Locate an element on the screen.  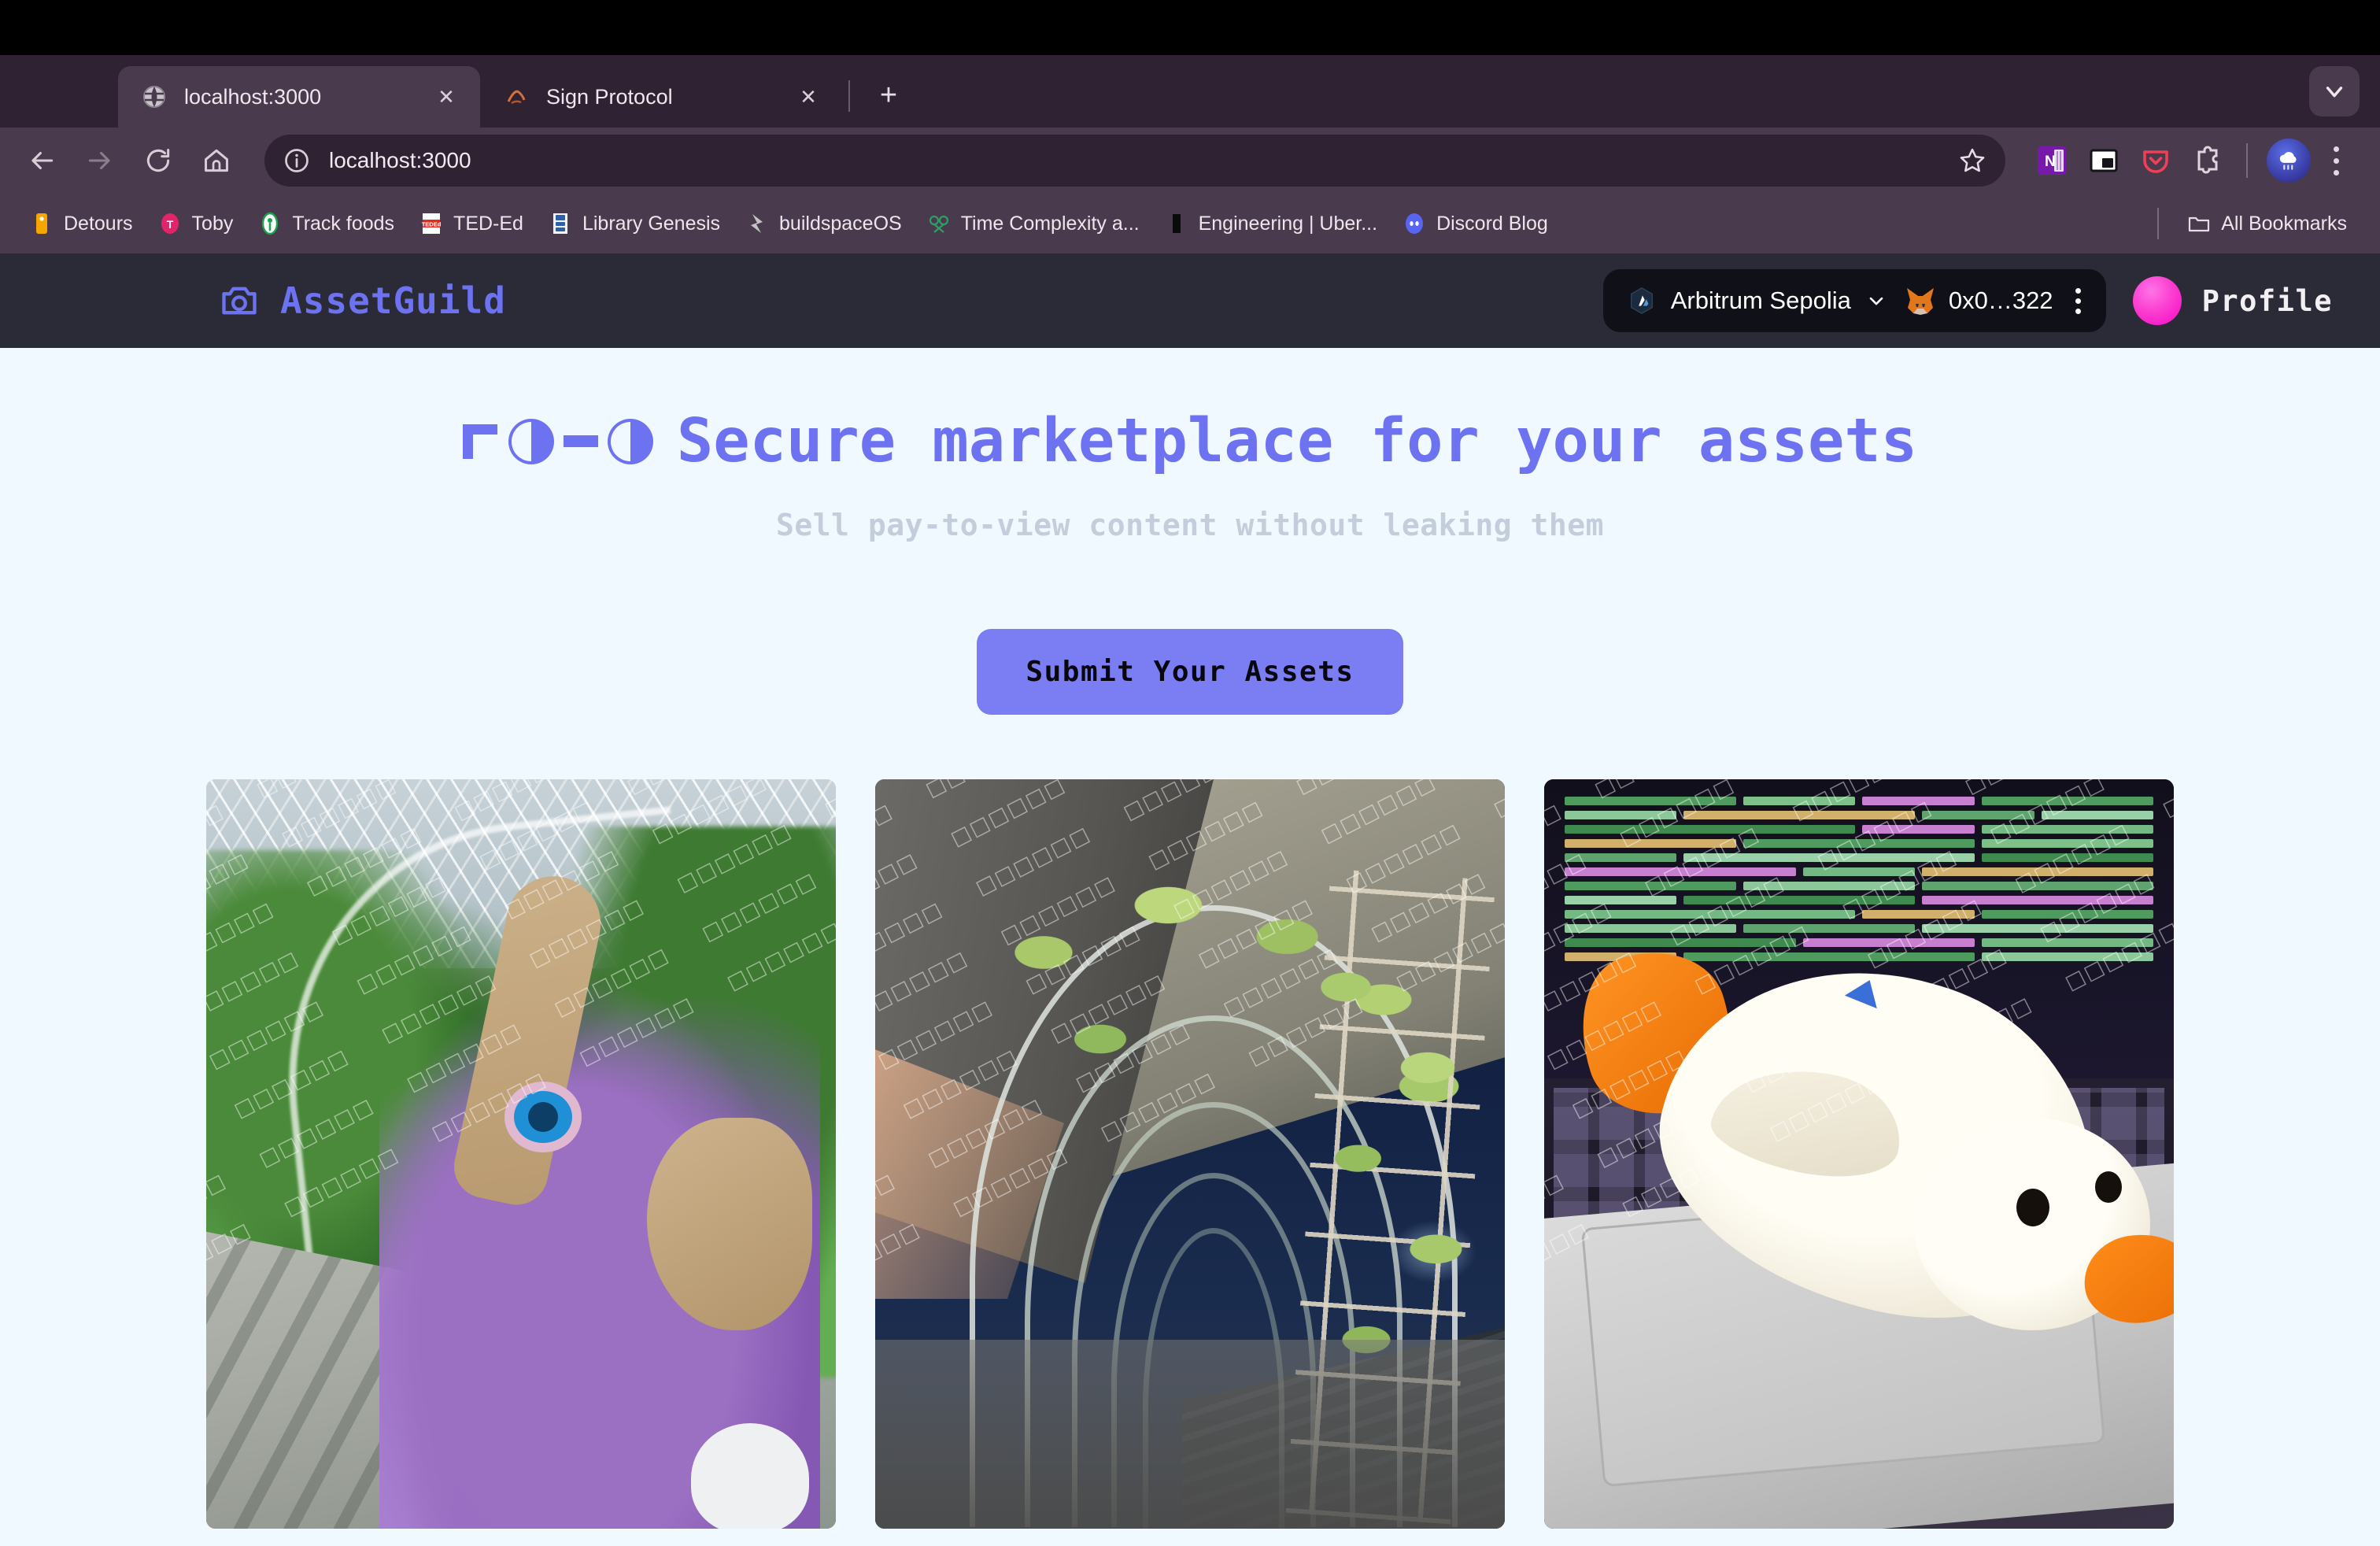
bookmark-label: buildspaceOS is located at coordinates (840, 224).